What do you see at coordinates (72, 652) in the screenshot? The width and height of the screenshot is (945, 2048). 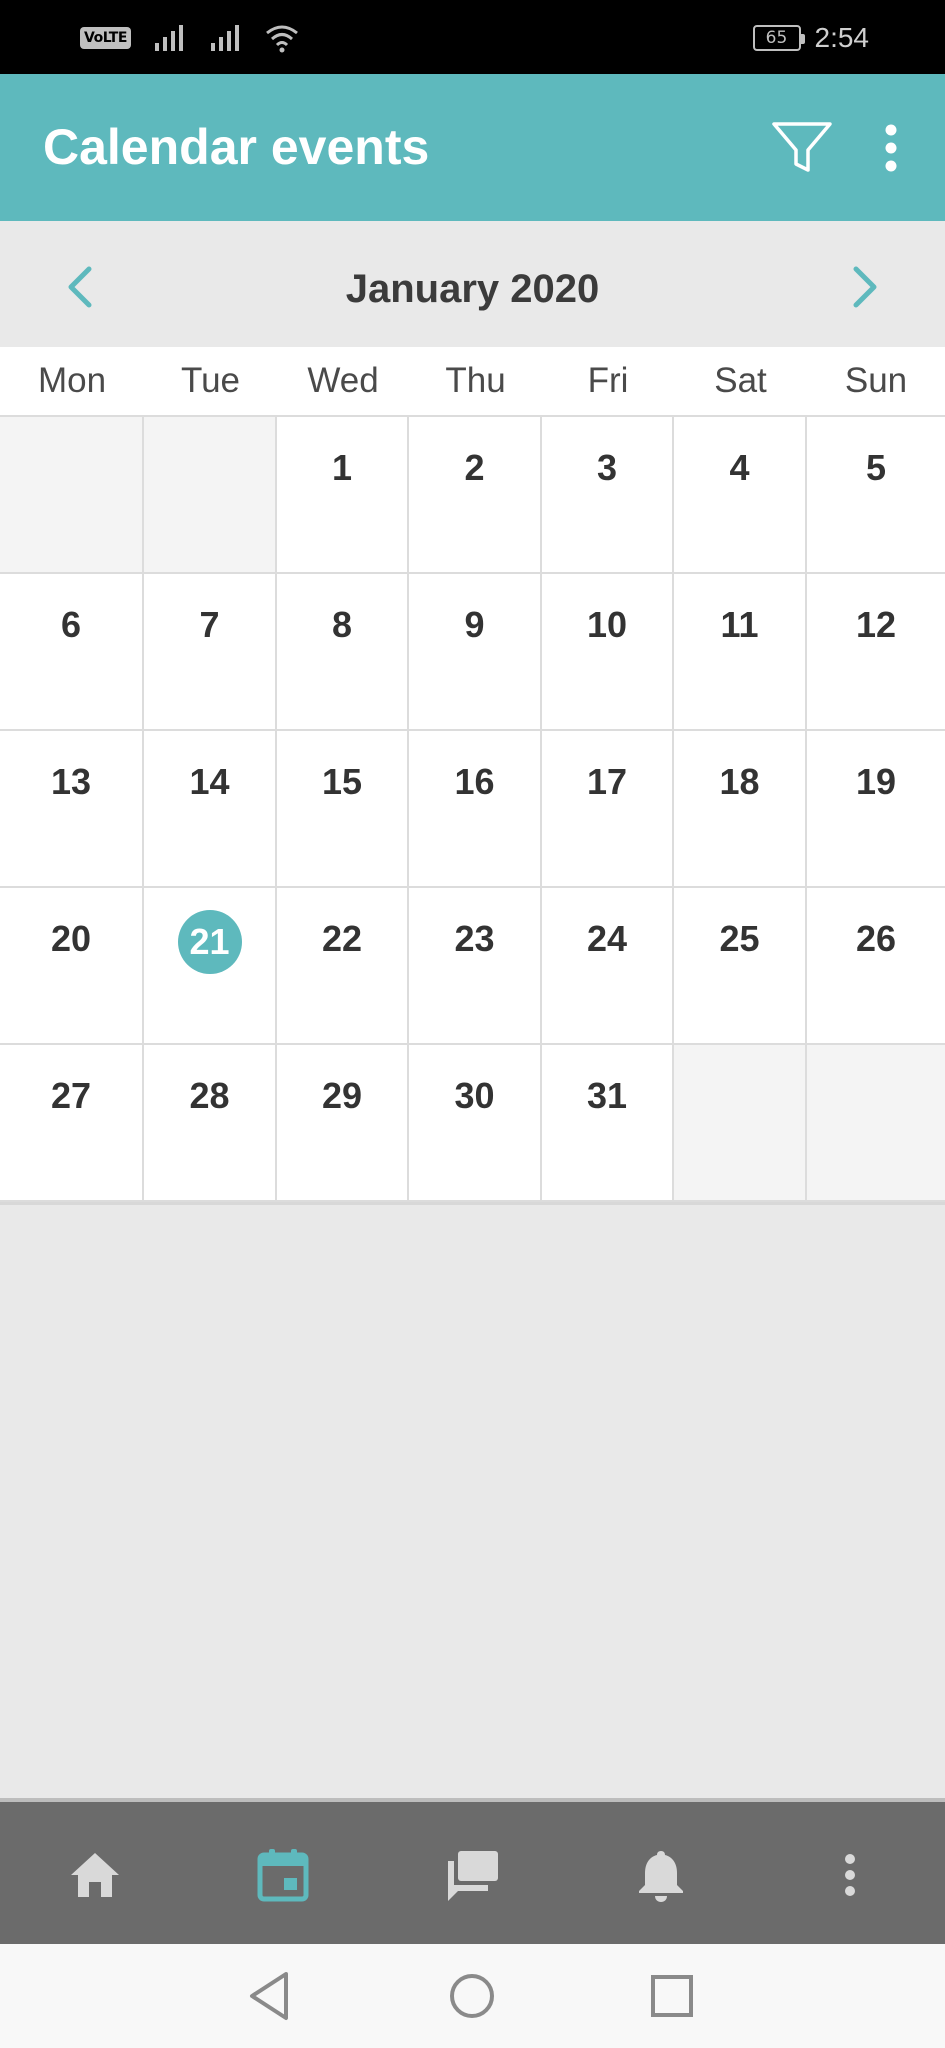 I see `day-cell: 6` at bounding box center [72, 652].